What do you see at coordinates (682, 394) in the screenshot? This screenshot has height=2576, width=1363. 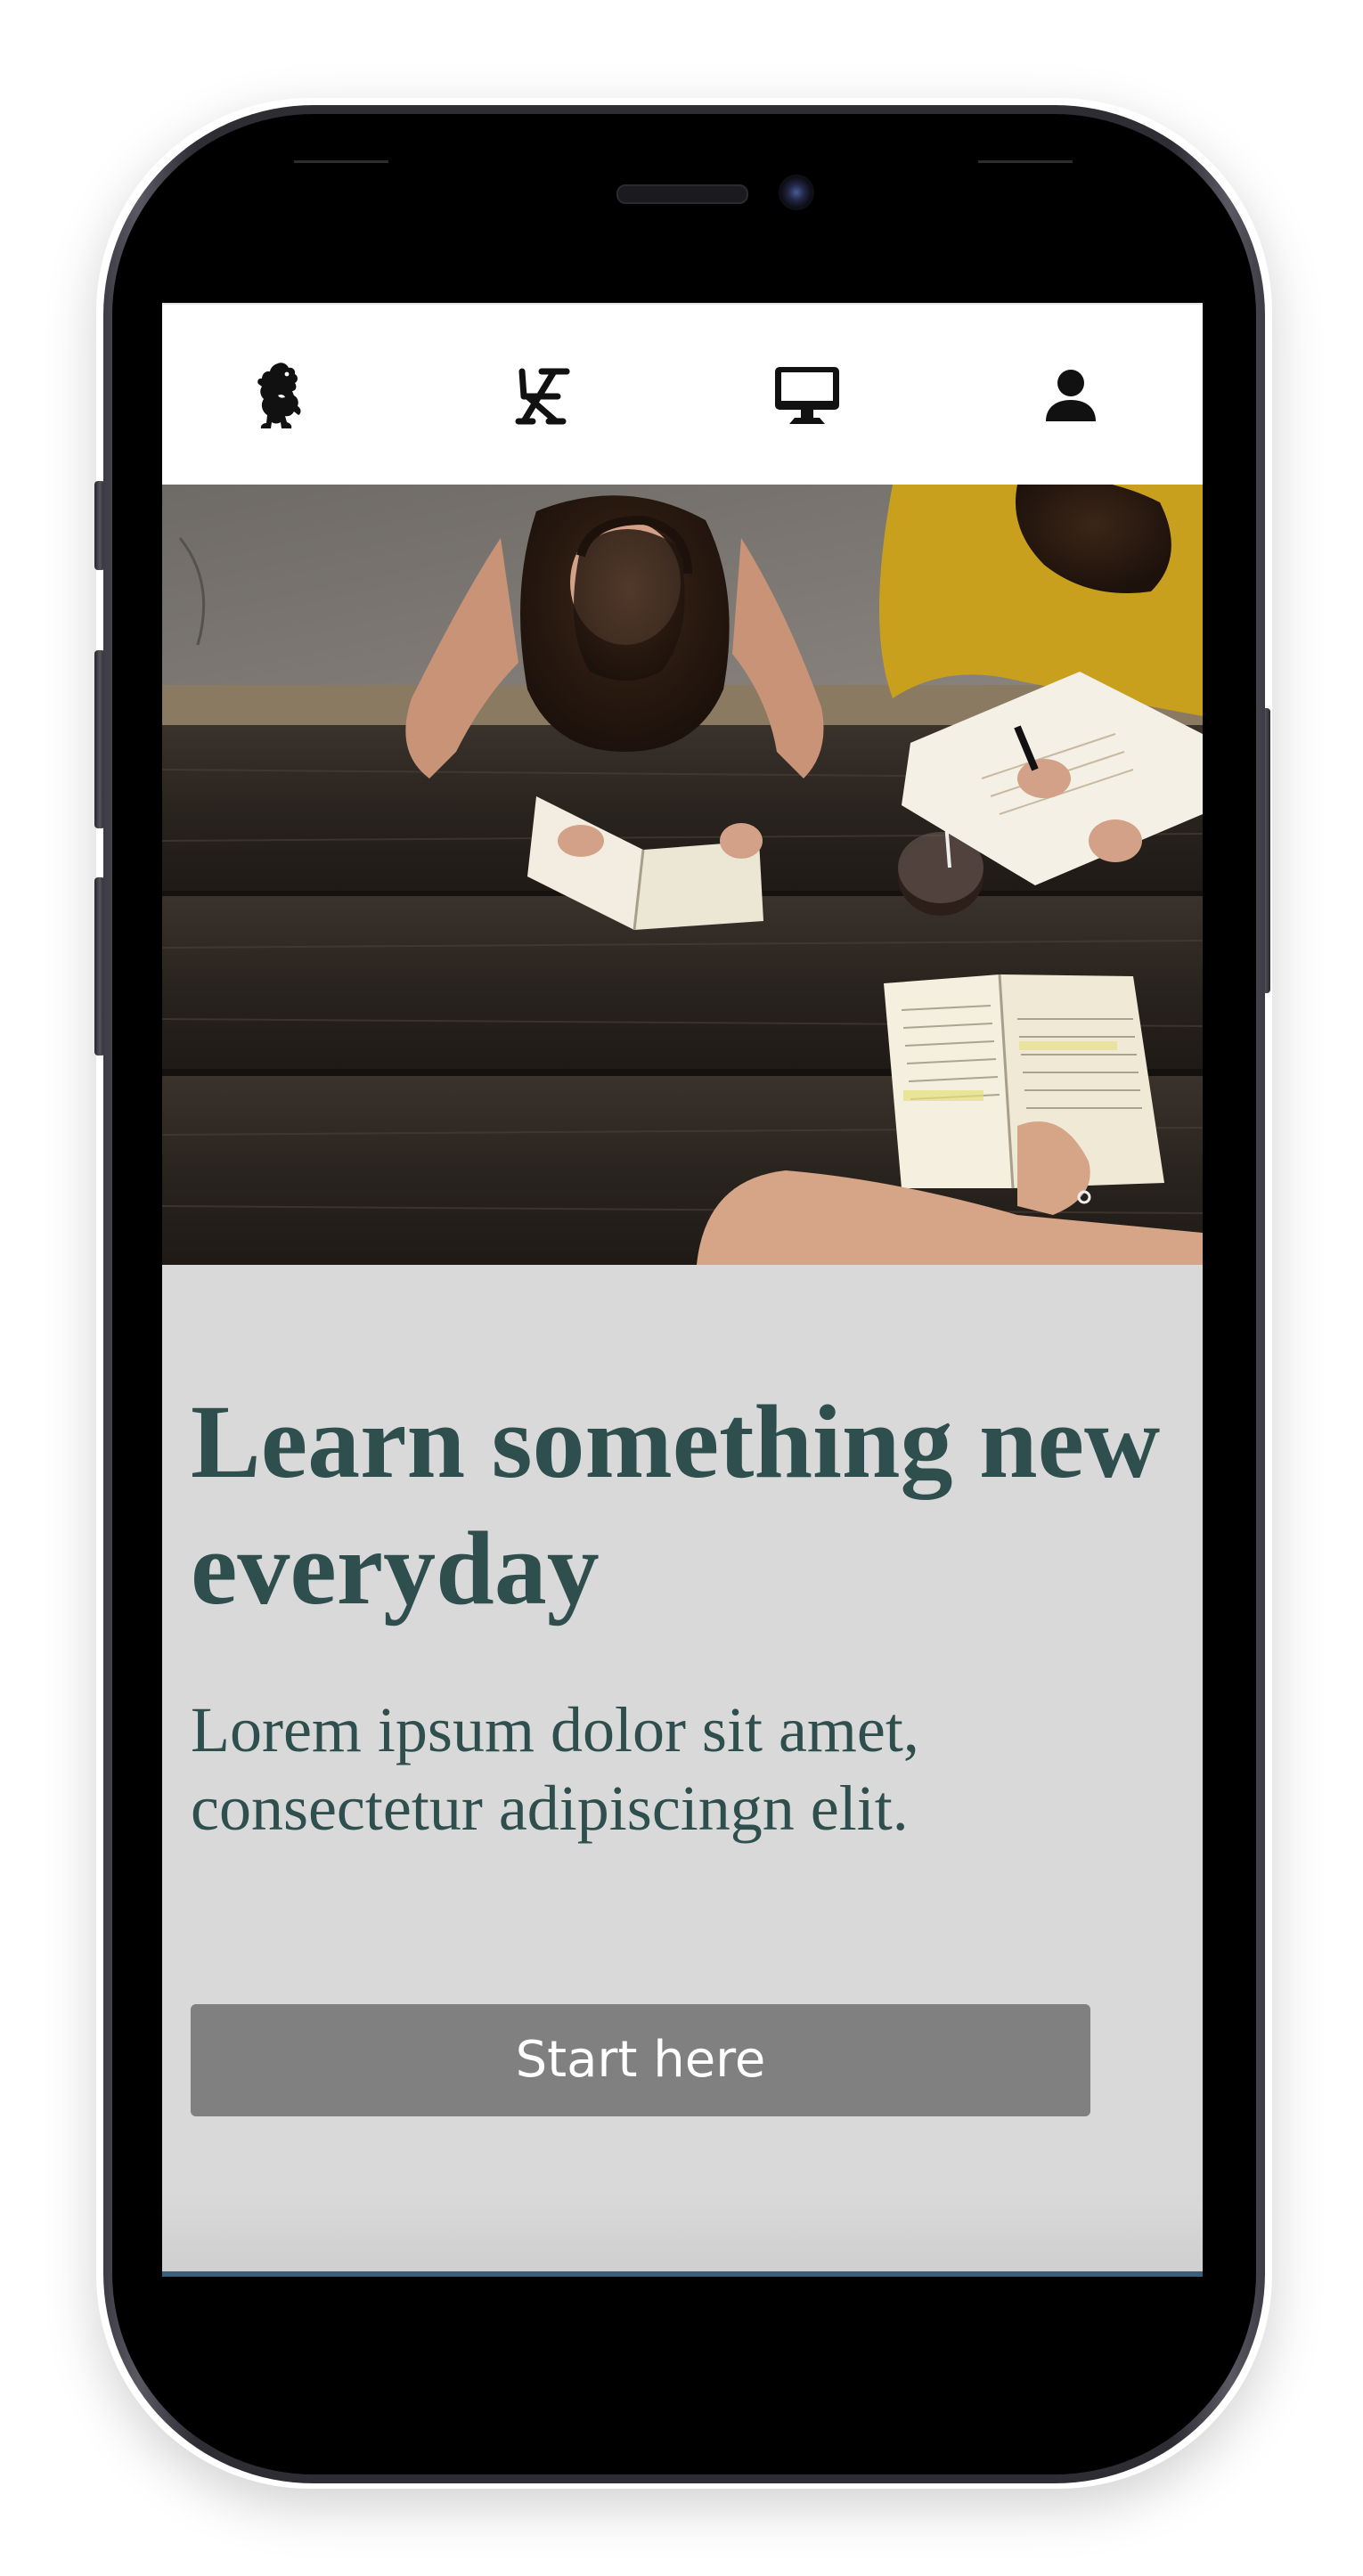 I see `top-navigation` at bounding box center [682, 394].